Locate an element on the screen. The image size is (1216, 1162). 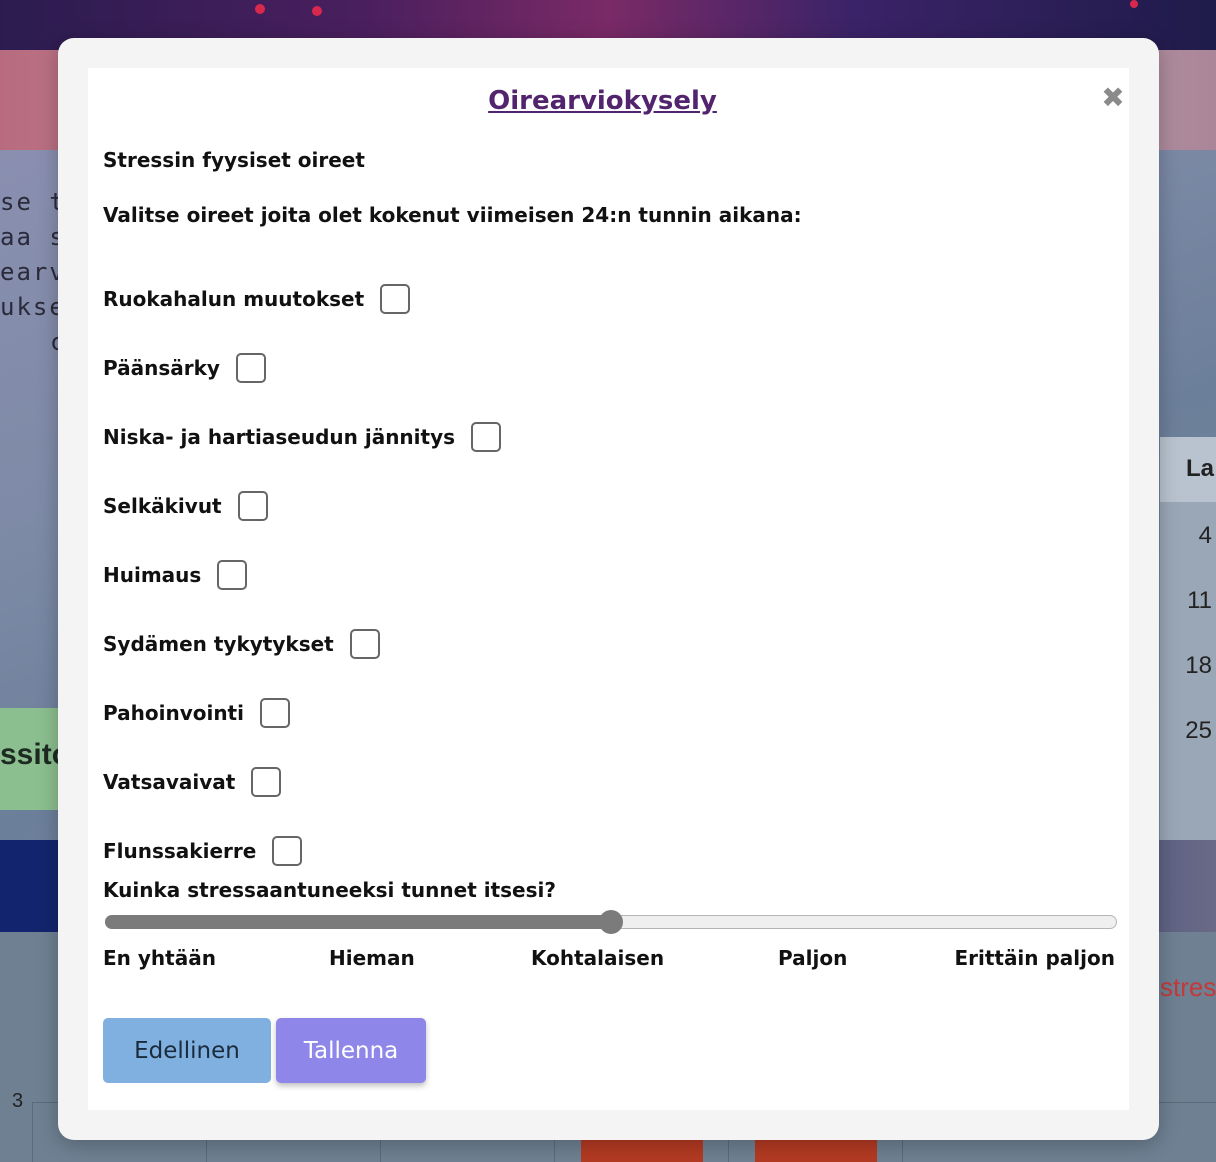
symptom-item: Huimaus is located at coordinates (302, 574).